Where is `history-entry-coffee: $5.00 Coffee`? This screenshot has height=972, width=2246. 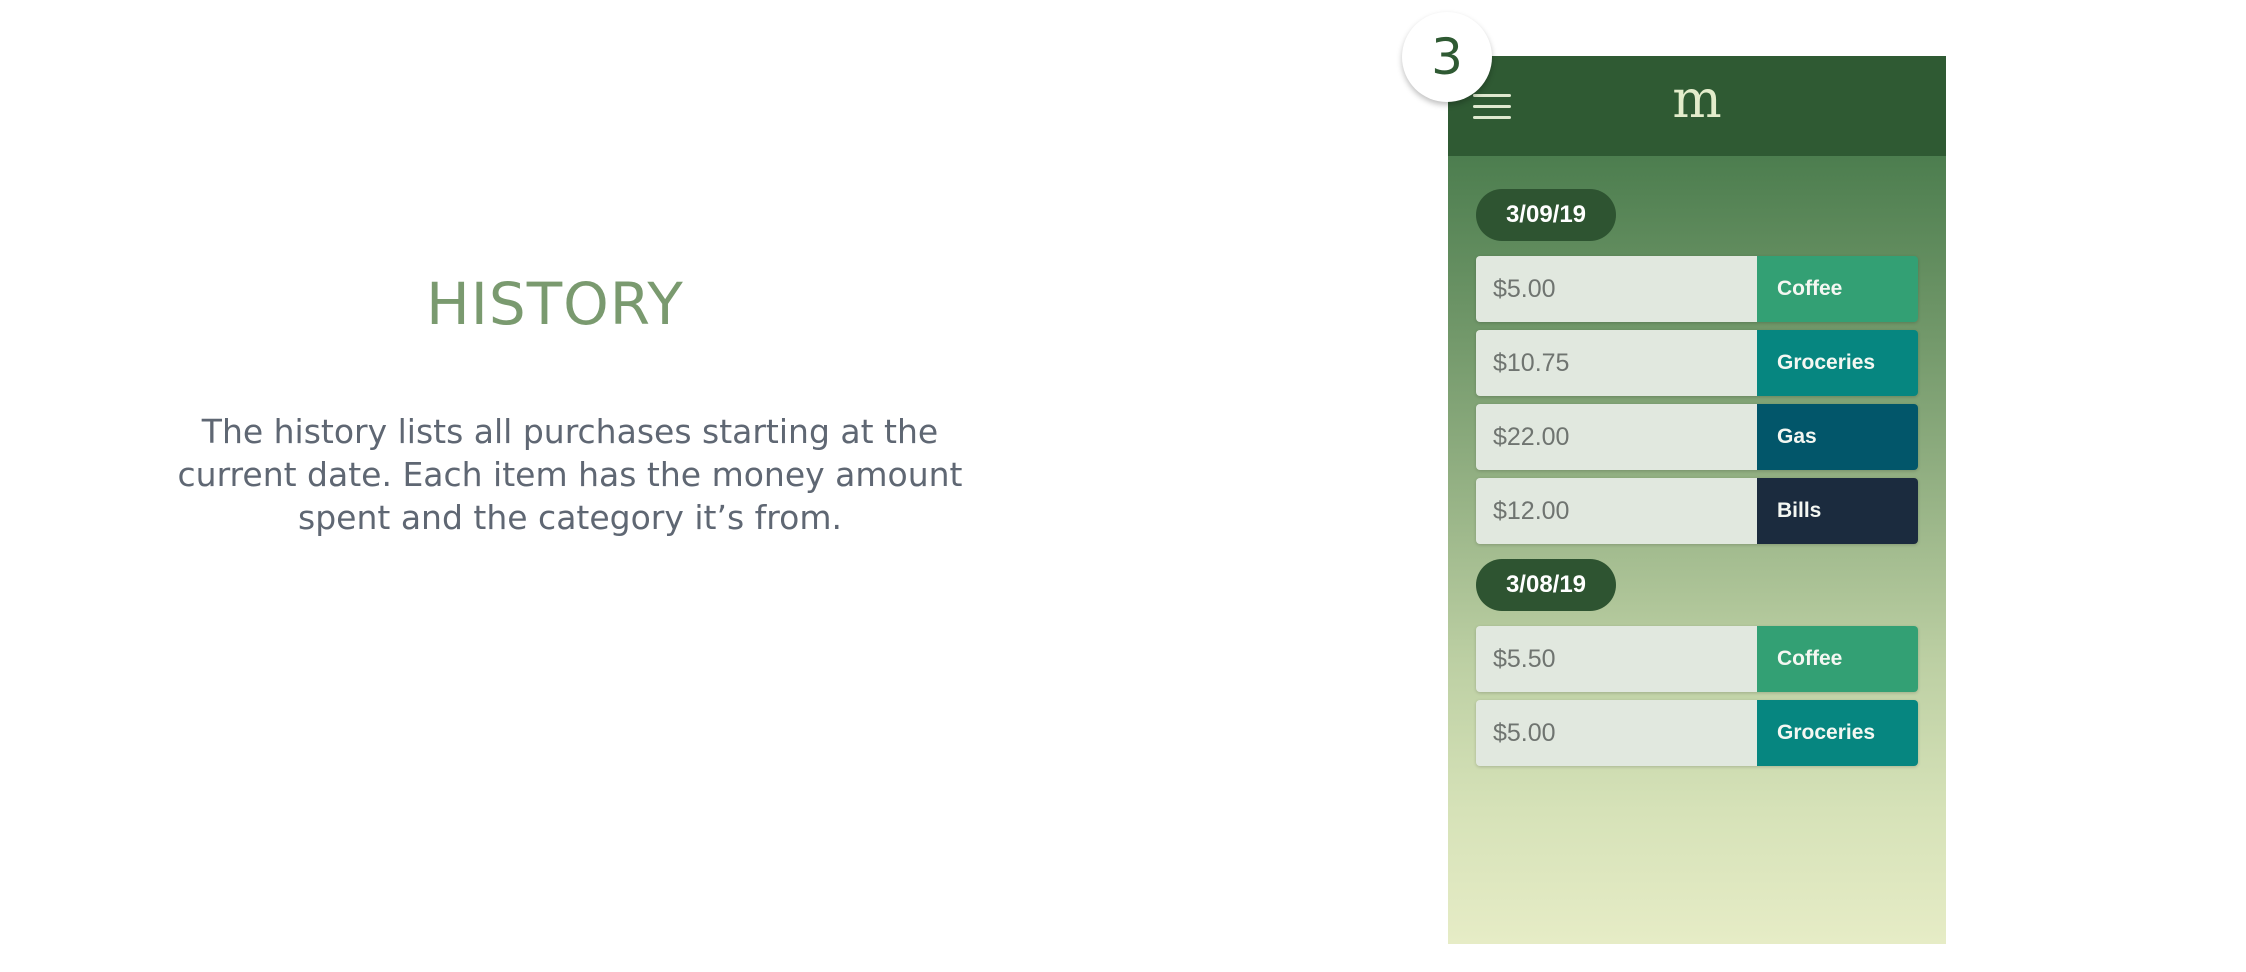
history-entry-coffee: $5.00 Coffee is located at coordinates (1697, 289).